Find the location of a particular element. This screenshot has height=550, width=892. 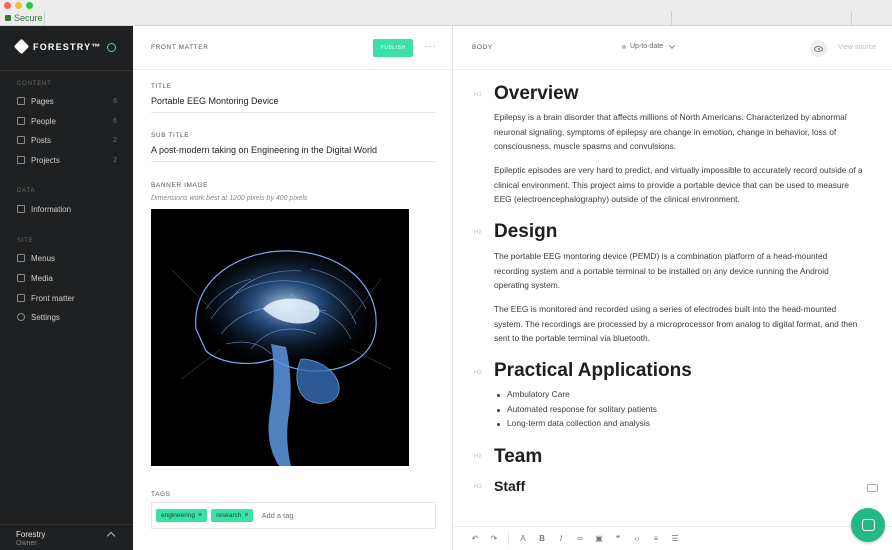

title-label: TITLE is located at coordinates (161, 86).